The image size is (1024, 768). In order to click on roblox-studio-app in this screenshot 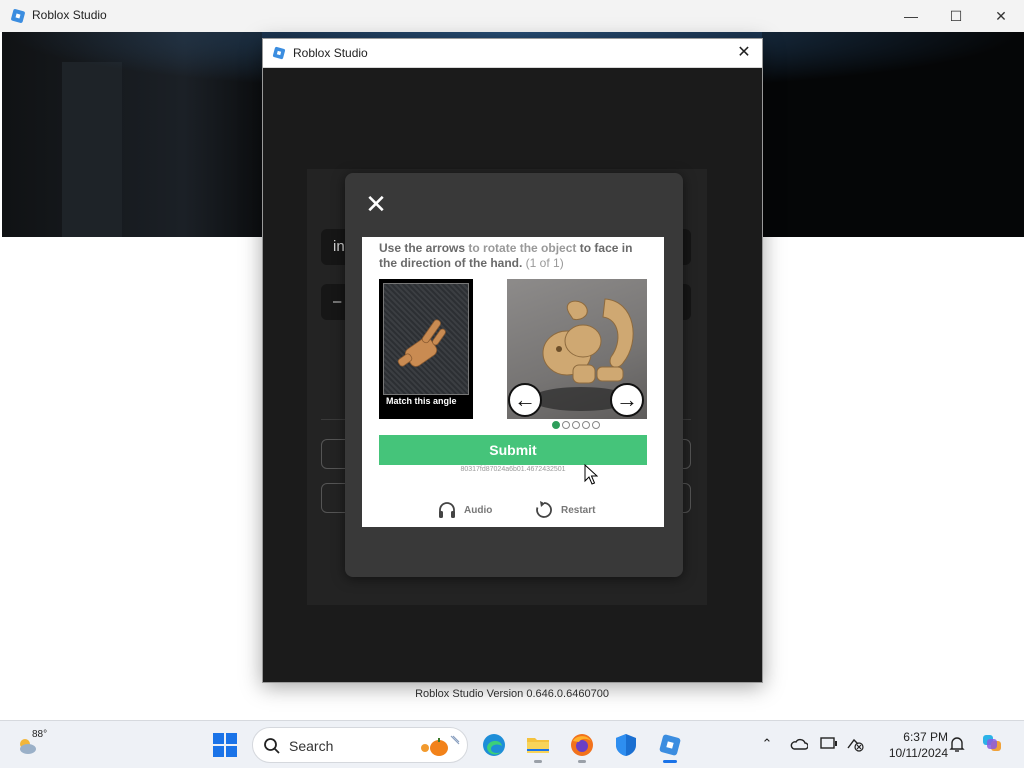, I will do `click(670, 745)`.